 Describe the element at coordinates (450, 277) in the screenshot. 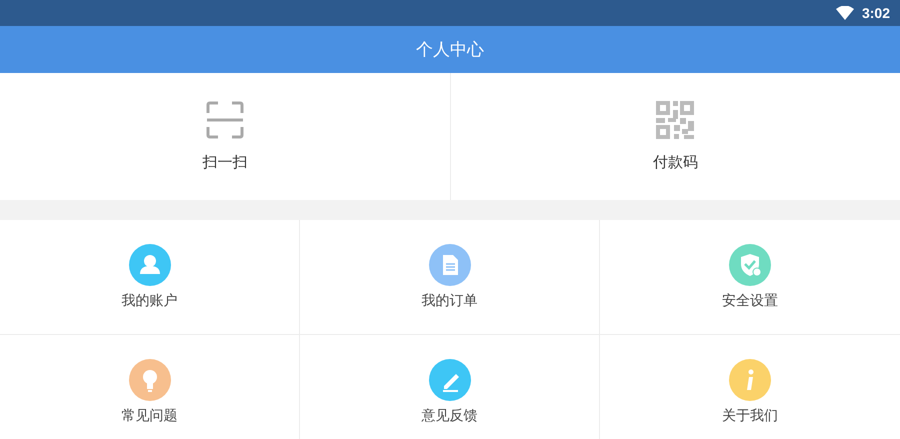

I see `menu-tile: 我的订单` at that location.